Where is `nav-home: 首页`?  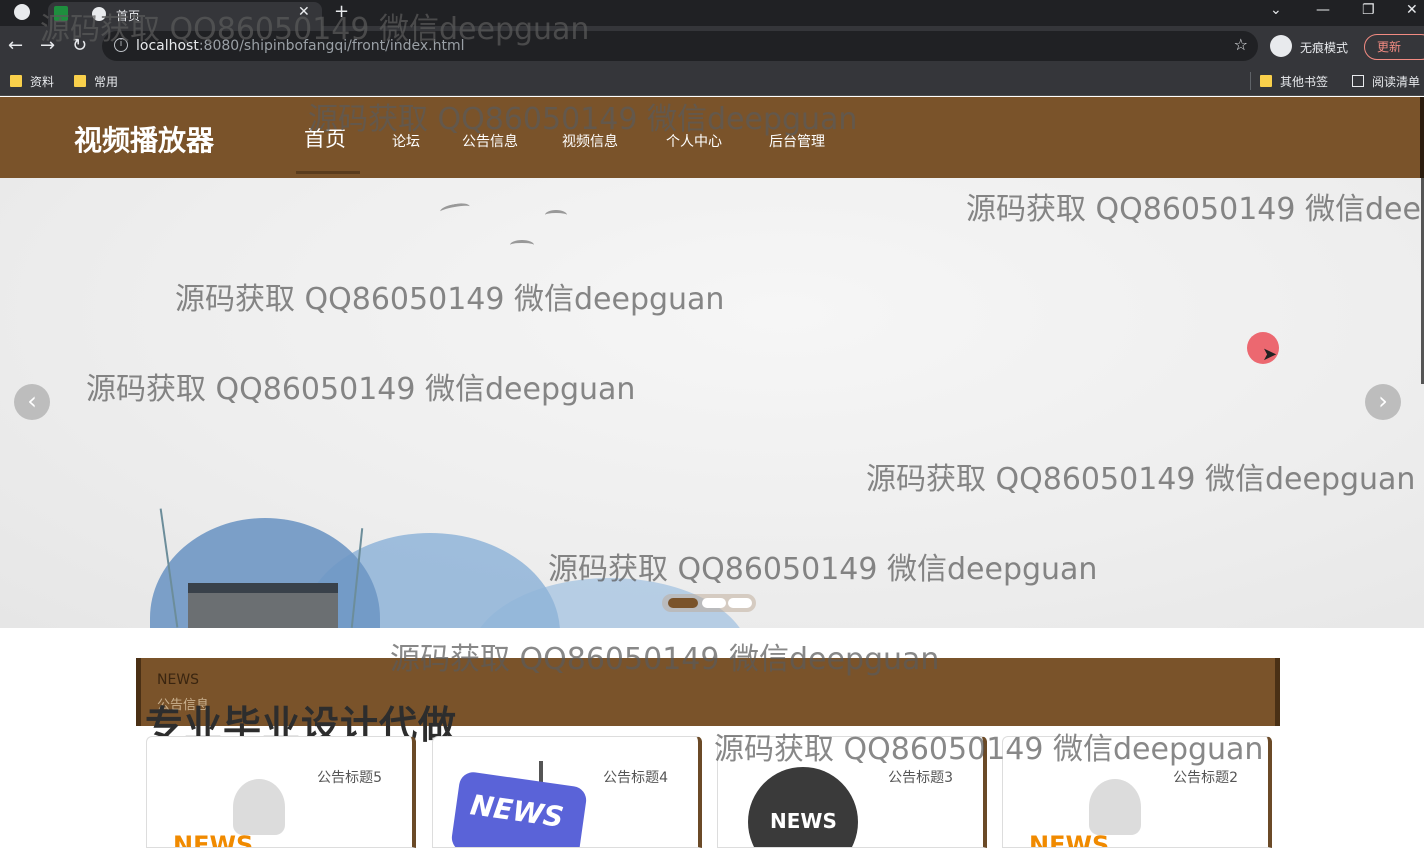 nav-home: 首页 is located at coordinates (325, 138).